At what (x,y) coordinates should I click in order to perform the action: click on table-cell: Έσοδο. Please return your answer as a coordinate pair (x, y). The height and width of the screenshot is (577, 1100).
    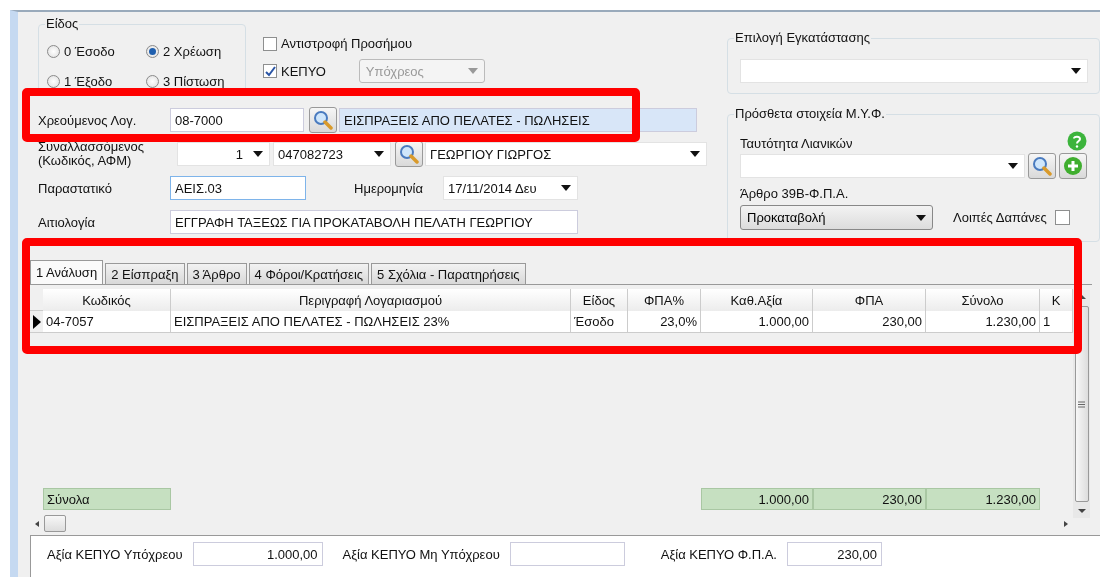
    Looking at the image, I should click on (599, 322).